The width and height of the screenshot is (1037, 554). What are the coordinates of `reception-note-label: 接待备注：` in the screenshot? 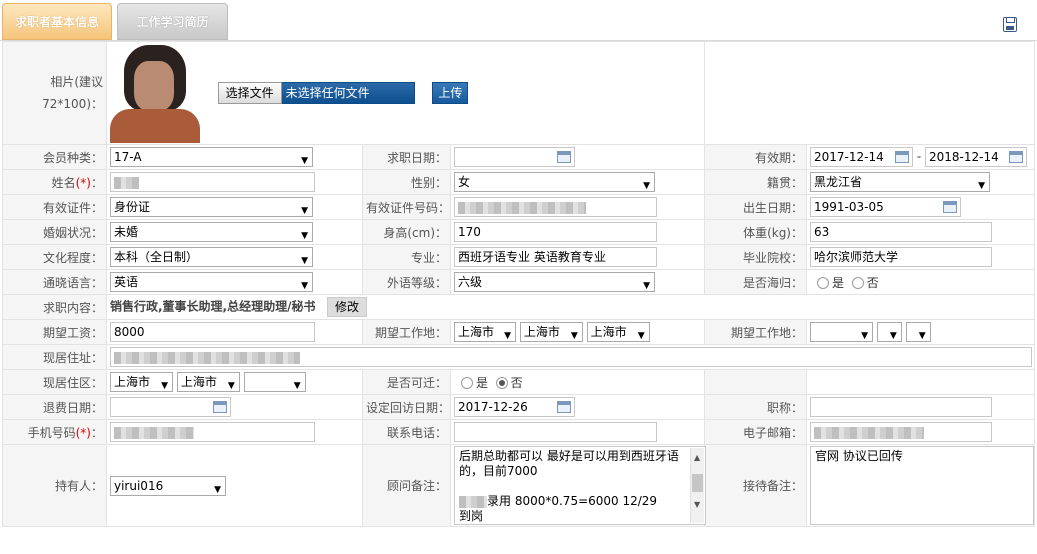 It's located at (755, 485).